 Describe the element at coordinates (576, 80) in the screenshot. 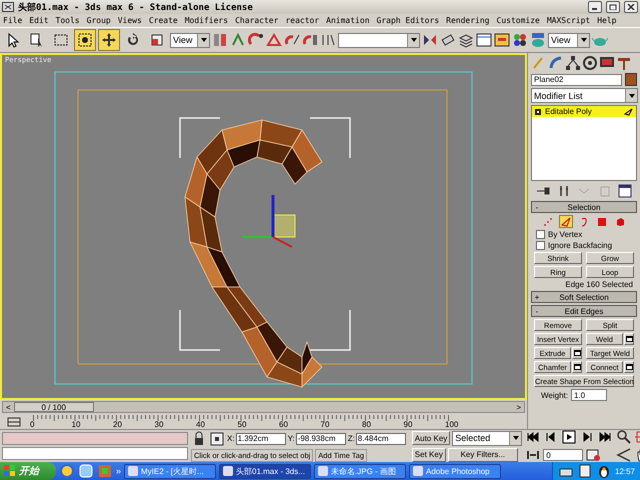

I see `object-name-field: Plane02` at that location.